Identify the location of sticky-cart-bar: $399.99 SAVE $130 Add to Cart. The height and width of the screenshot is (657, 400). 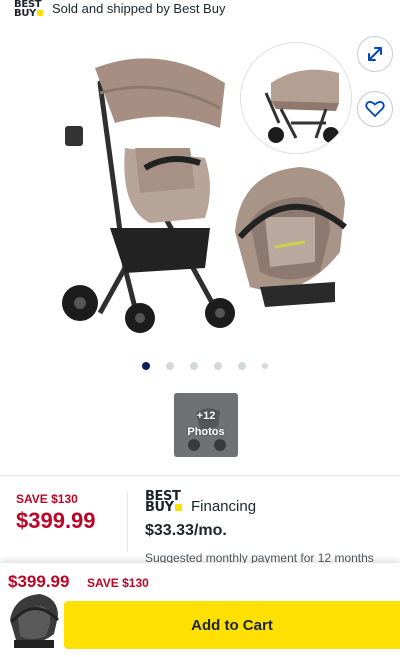
(200, 610).